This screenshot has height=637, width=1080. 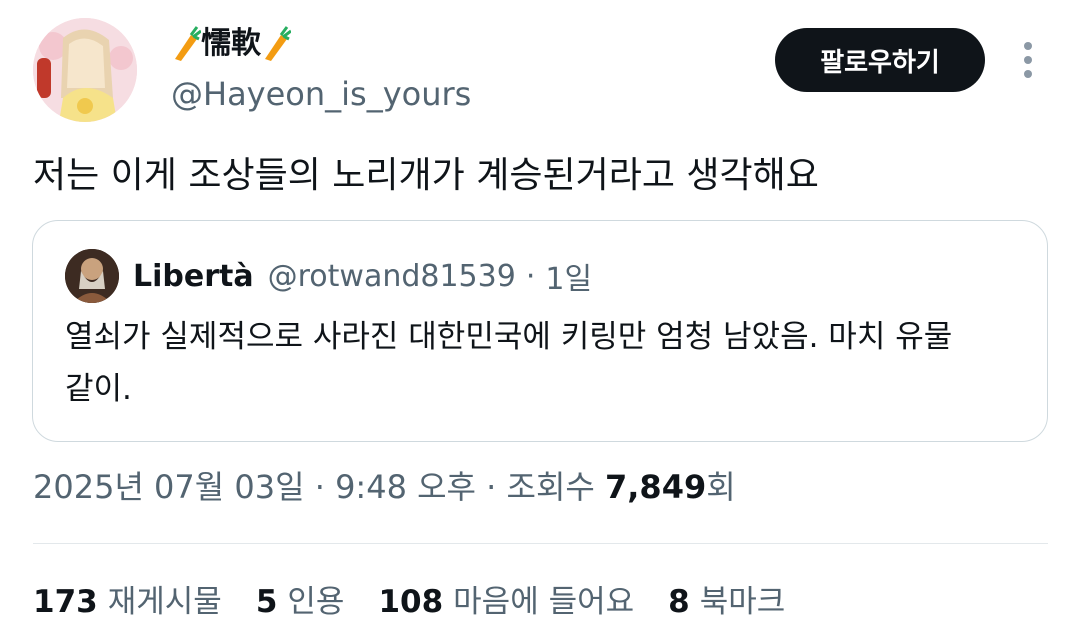 I want to click on tweet-meta: 2025년 07월 03일 · 9:48 오후 · 조회수 7,849회, so click(x=384, y=487).